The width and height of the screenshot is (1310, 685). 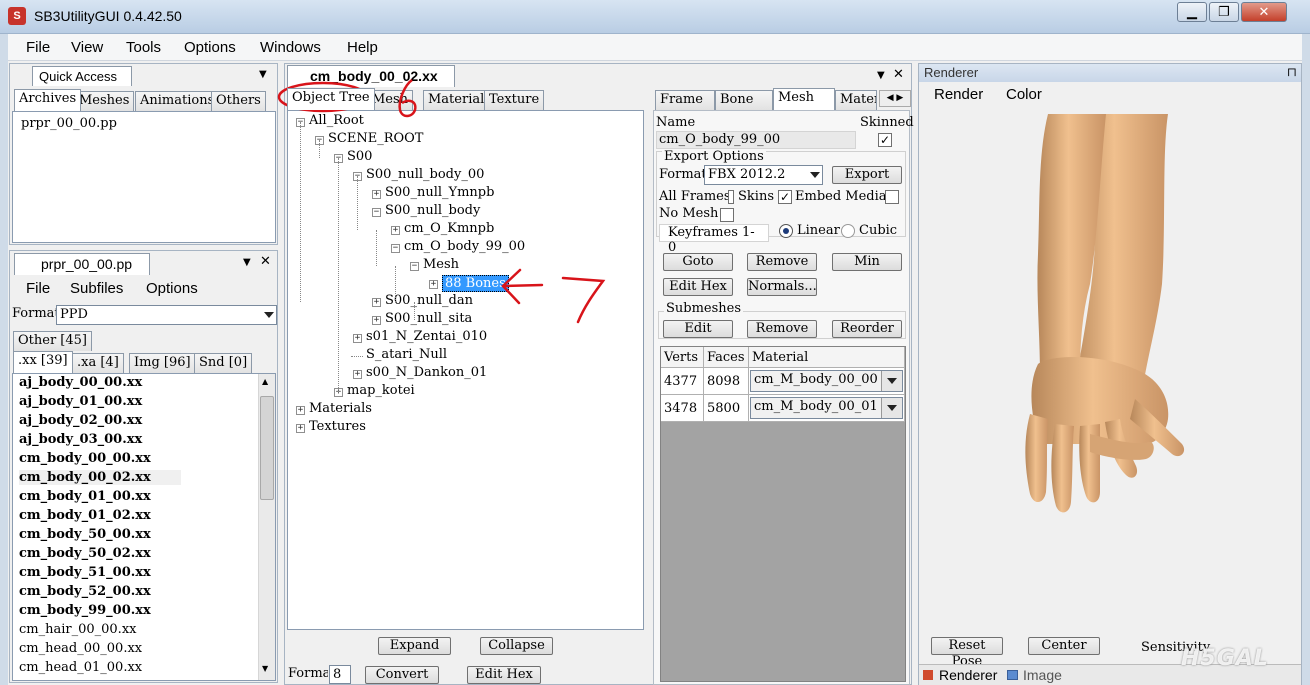 I want to click on tab-mesh-props: Mesh, so click(x=804, y=99).